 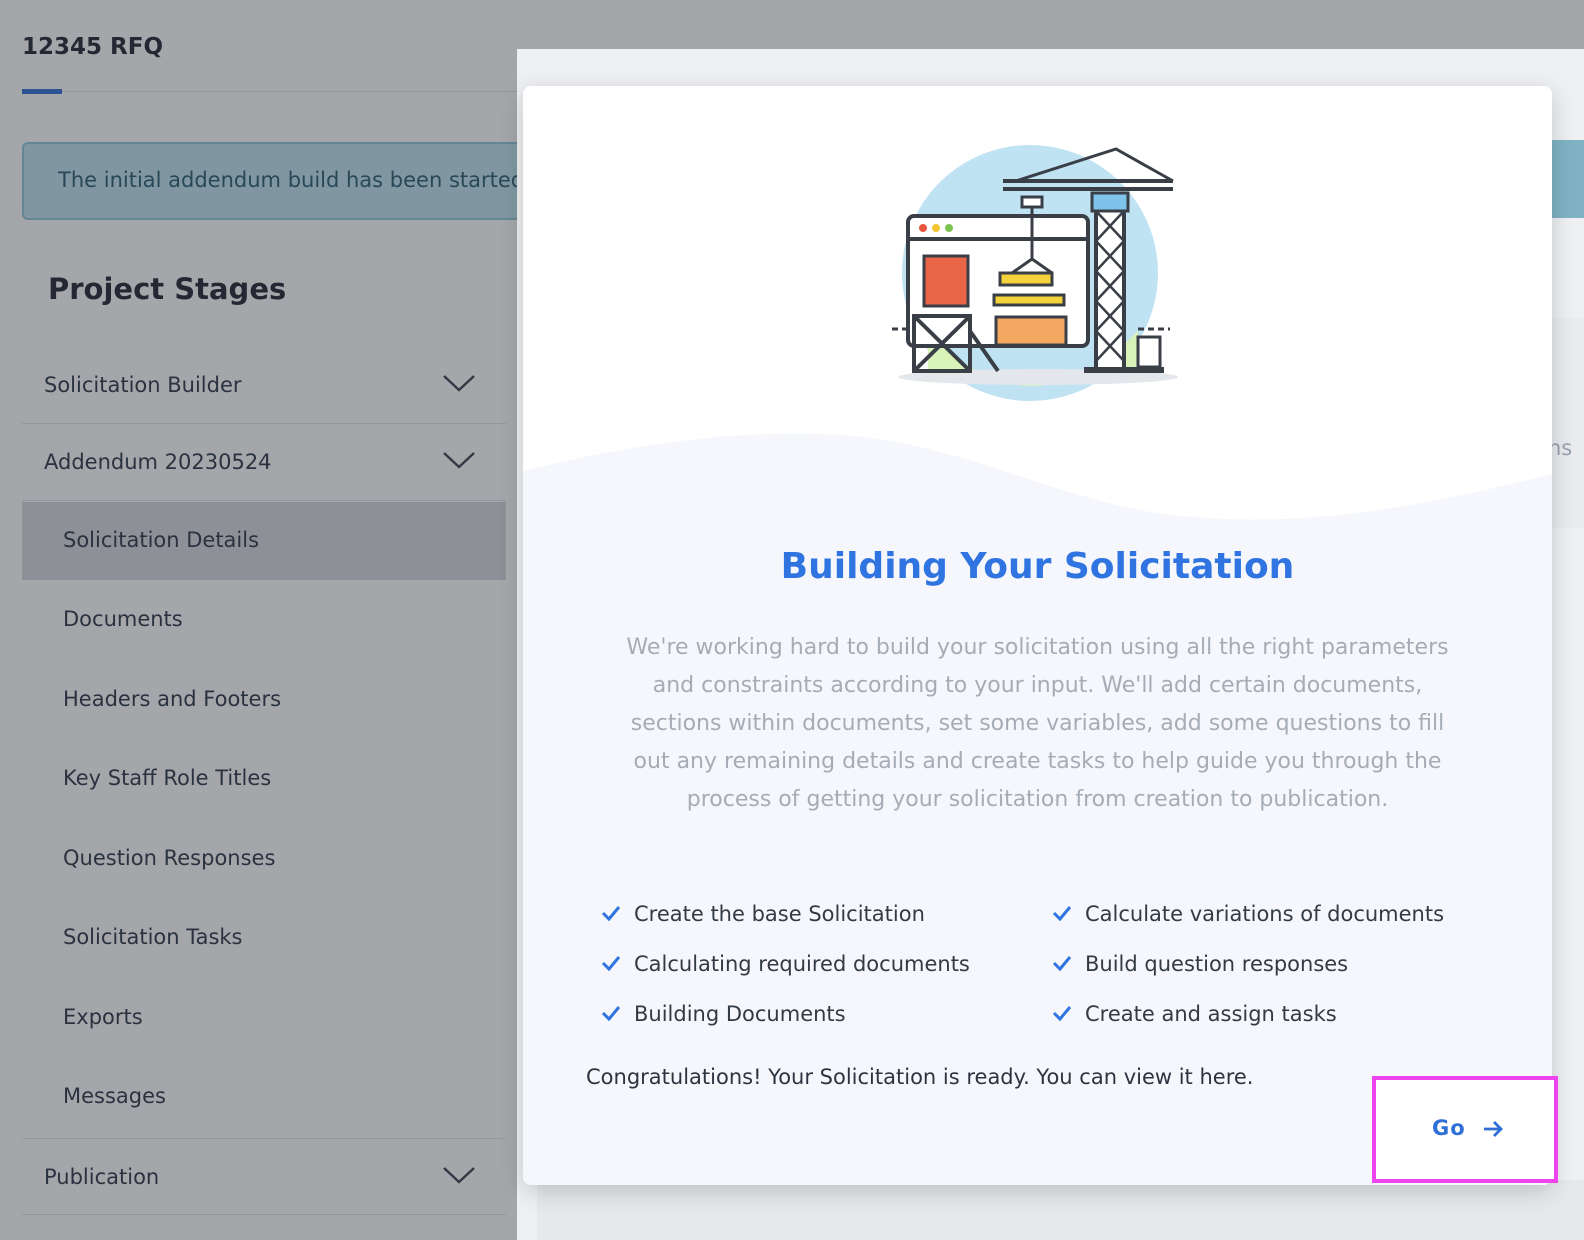 I want to click on alert-fragment, so click(x=1568, y=179).